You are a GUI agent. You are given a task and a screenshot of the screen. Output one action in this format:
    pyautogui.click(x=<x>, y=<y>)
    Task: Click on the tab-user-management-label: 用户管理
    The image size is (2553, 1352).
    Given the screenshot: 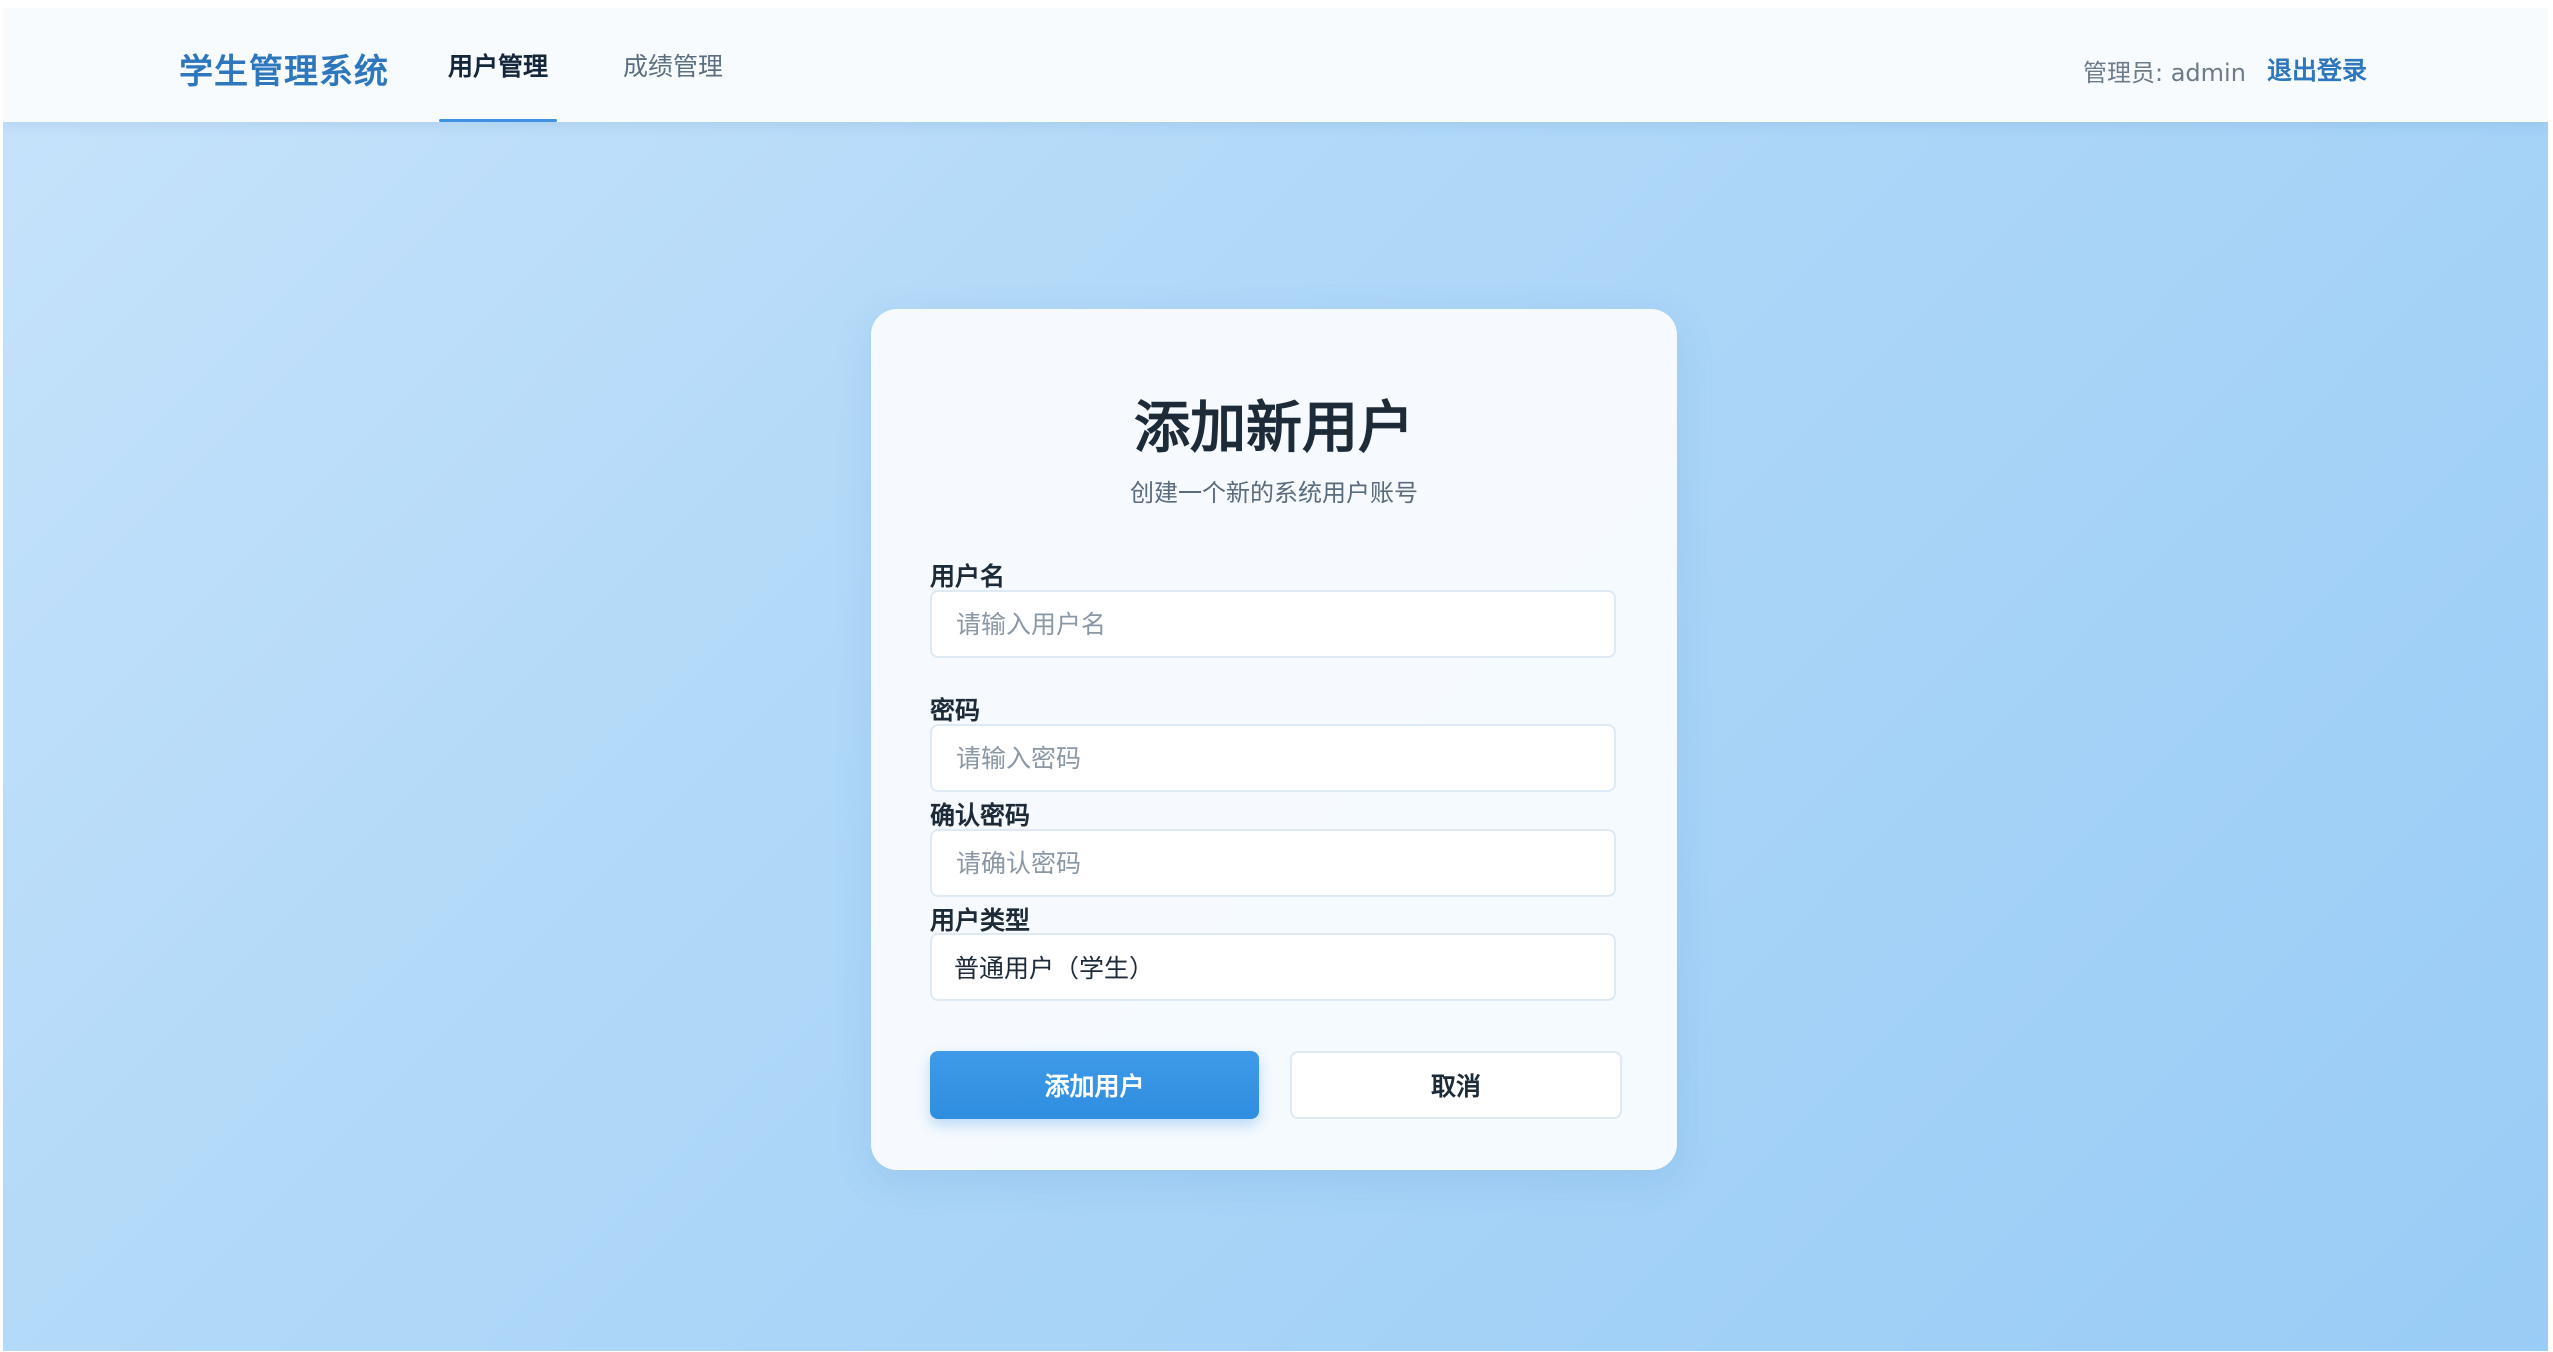 What is the action you would take?
    pyautogui.click(x=497, y=66)
    